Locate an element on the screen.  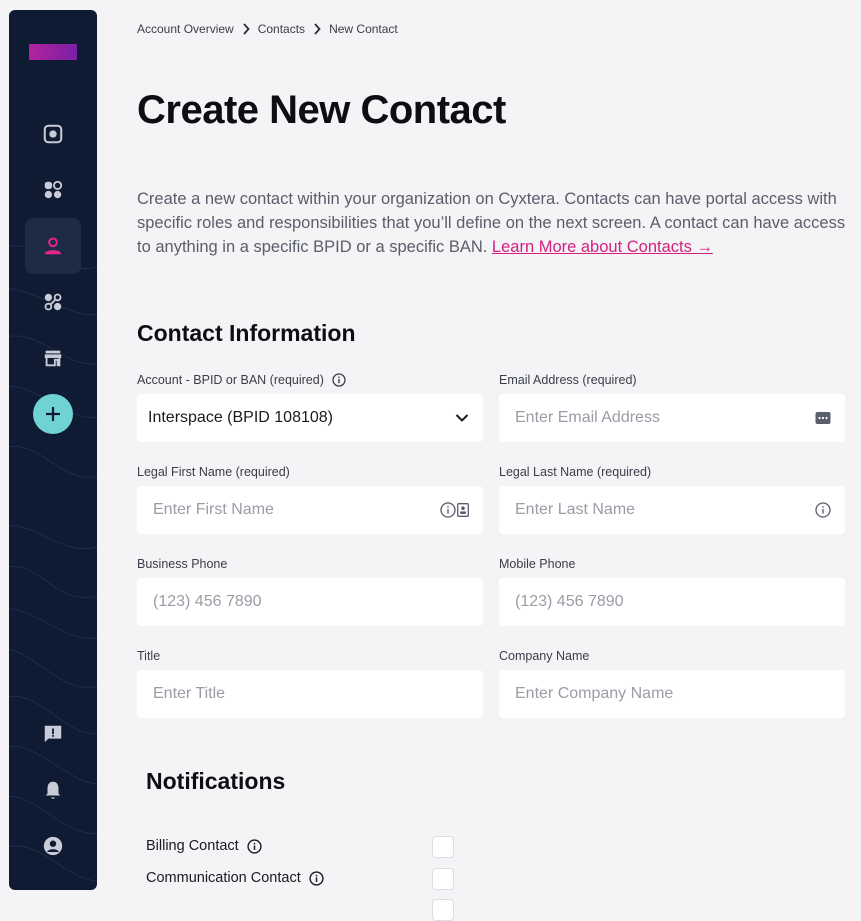
contacts-icon is located at coordinates (53, 246).